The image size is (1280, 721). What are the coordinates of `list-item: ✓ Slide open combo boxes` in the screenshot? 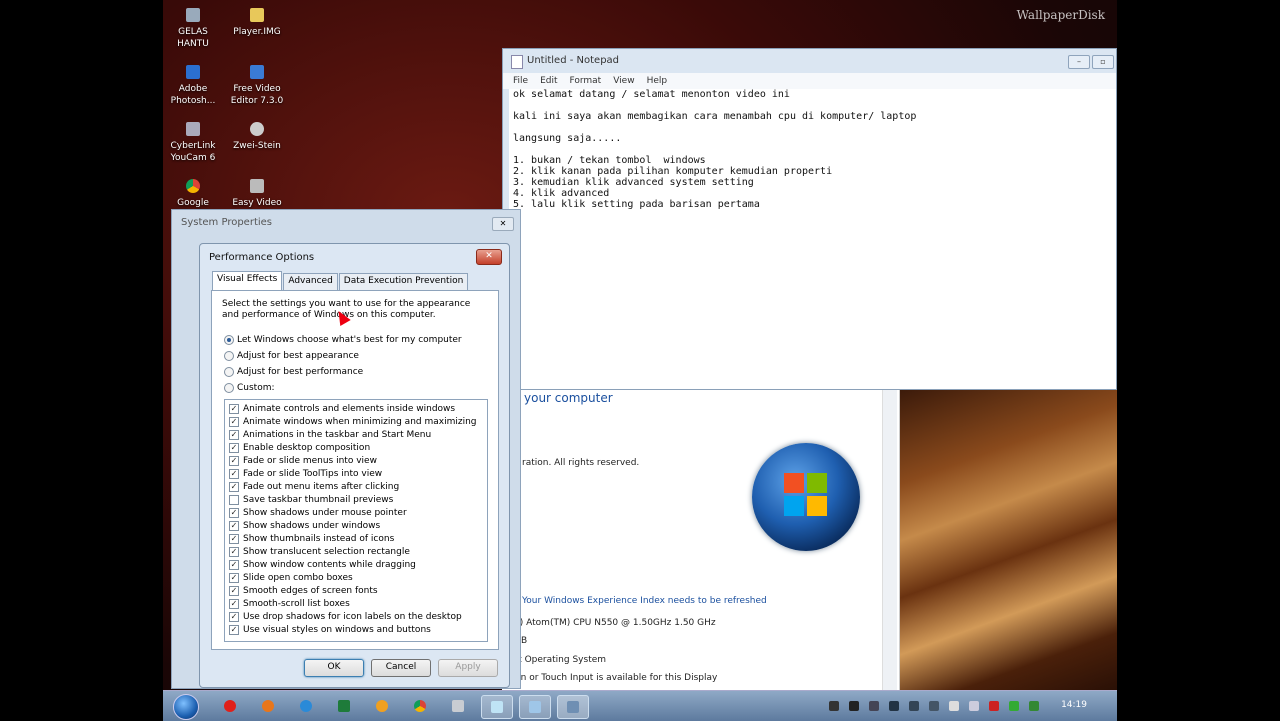 It's located at (291, 577).